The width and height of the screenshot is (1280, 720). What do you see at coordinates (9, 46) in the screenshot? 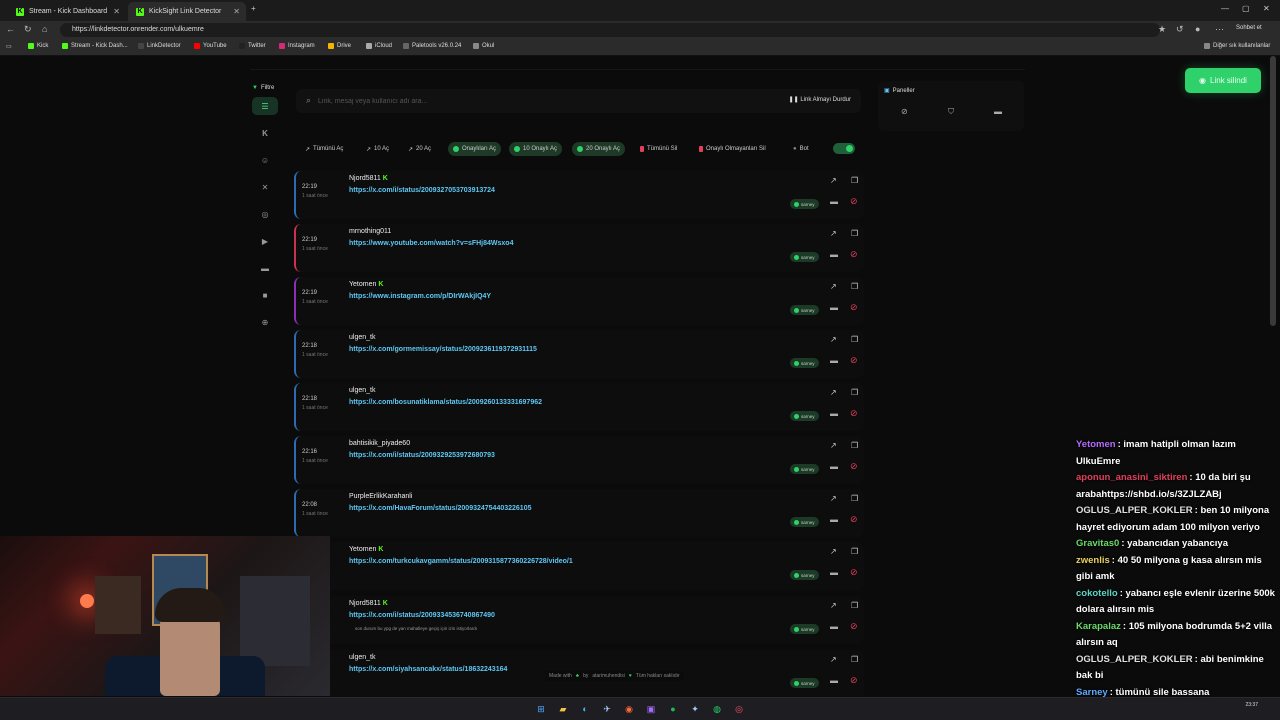
I see `bookmarks-icon: ▭` at bounding box center [9, 46].